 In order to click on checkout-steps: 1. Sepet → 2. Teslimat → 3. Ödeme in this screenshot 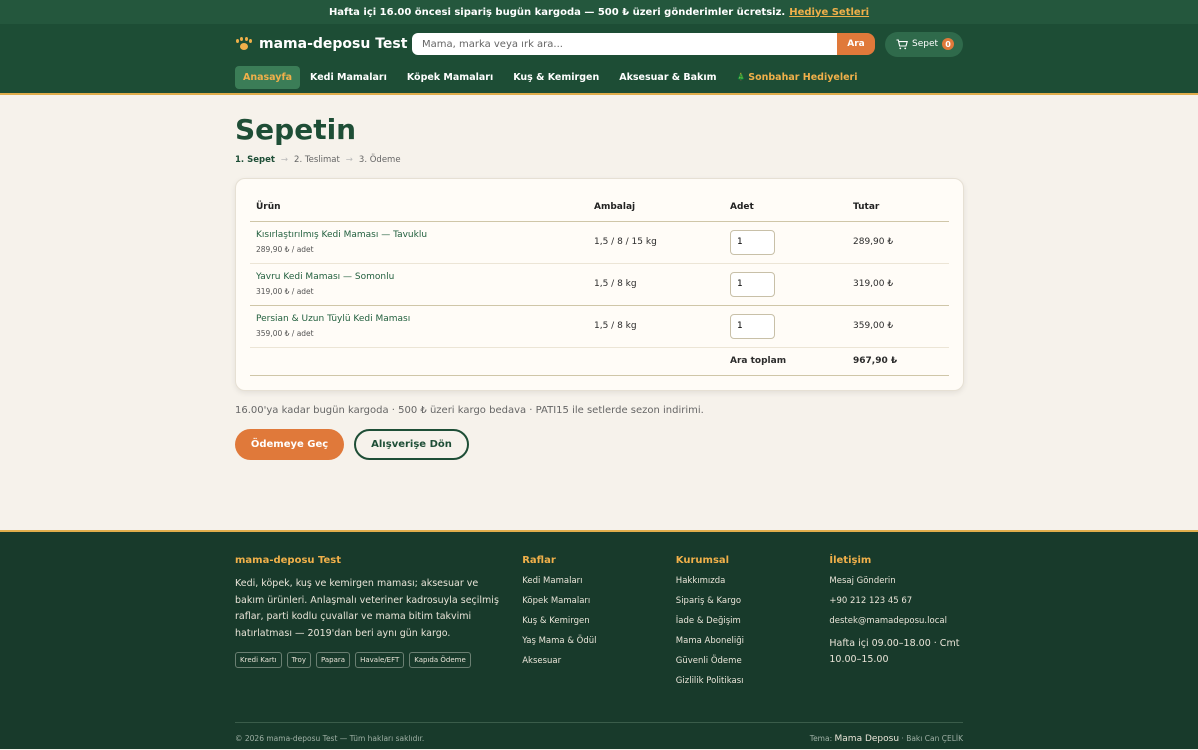, I will do `click(599, 160)`.